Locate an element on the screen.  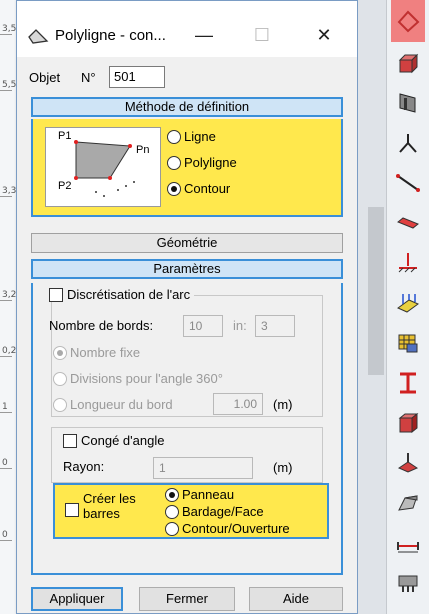
radio-contour-ouverture: Contour/Ouverture is located at coordinates (227, 528).